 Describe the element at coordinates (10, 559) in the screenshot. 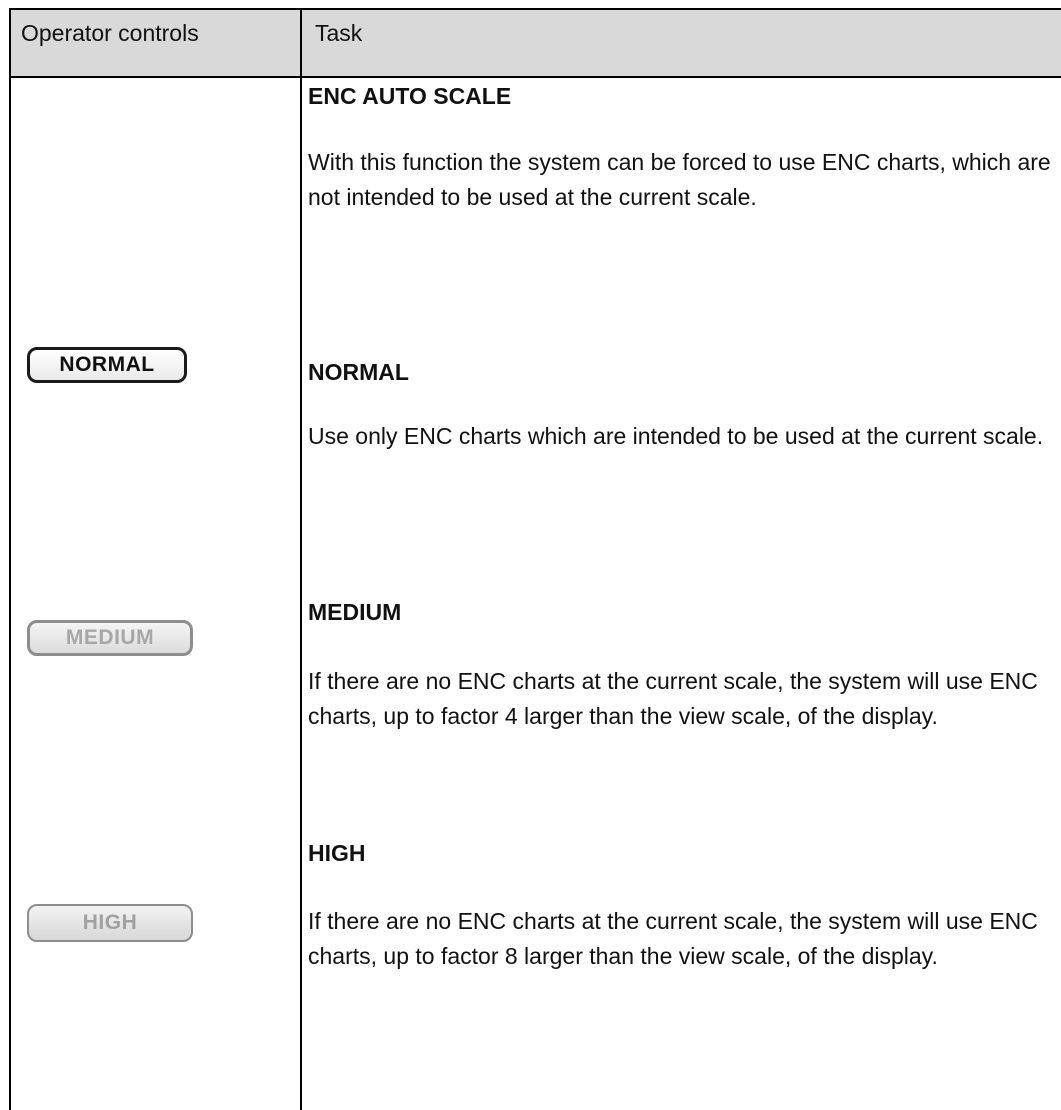

I see `table-left-border` at that location.